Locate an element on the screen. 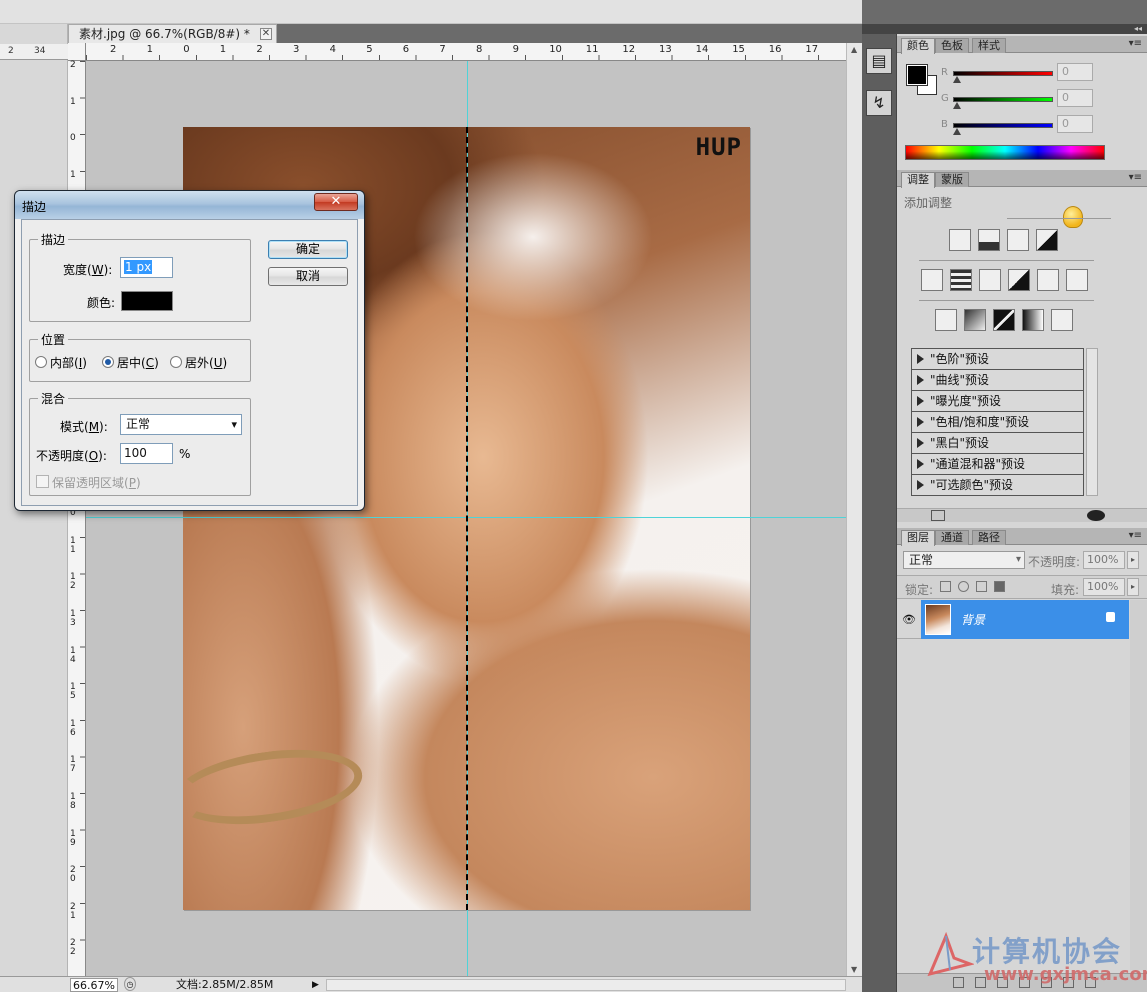 This screenshot has height=992, width=1147. layer-opacity-field: 100% is located at coordinates (1104, 560).